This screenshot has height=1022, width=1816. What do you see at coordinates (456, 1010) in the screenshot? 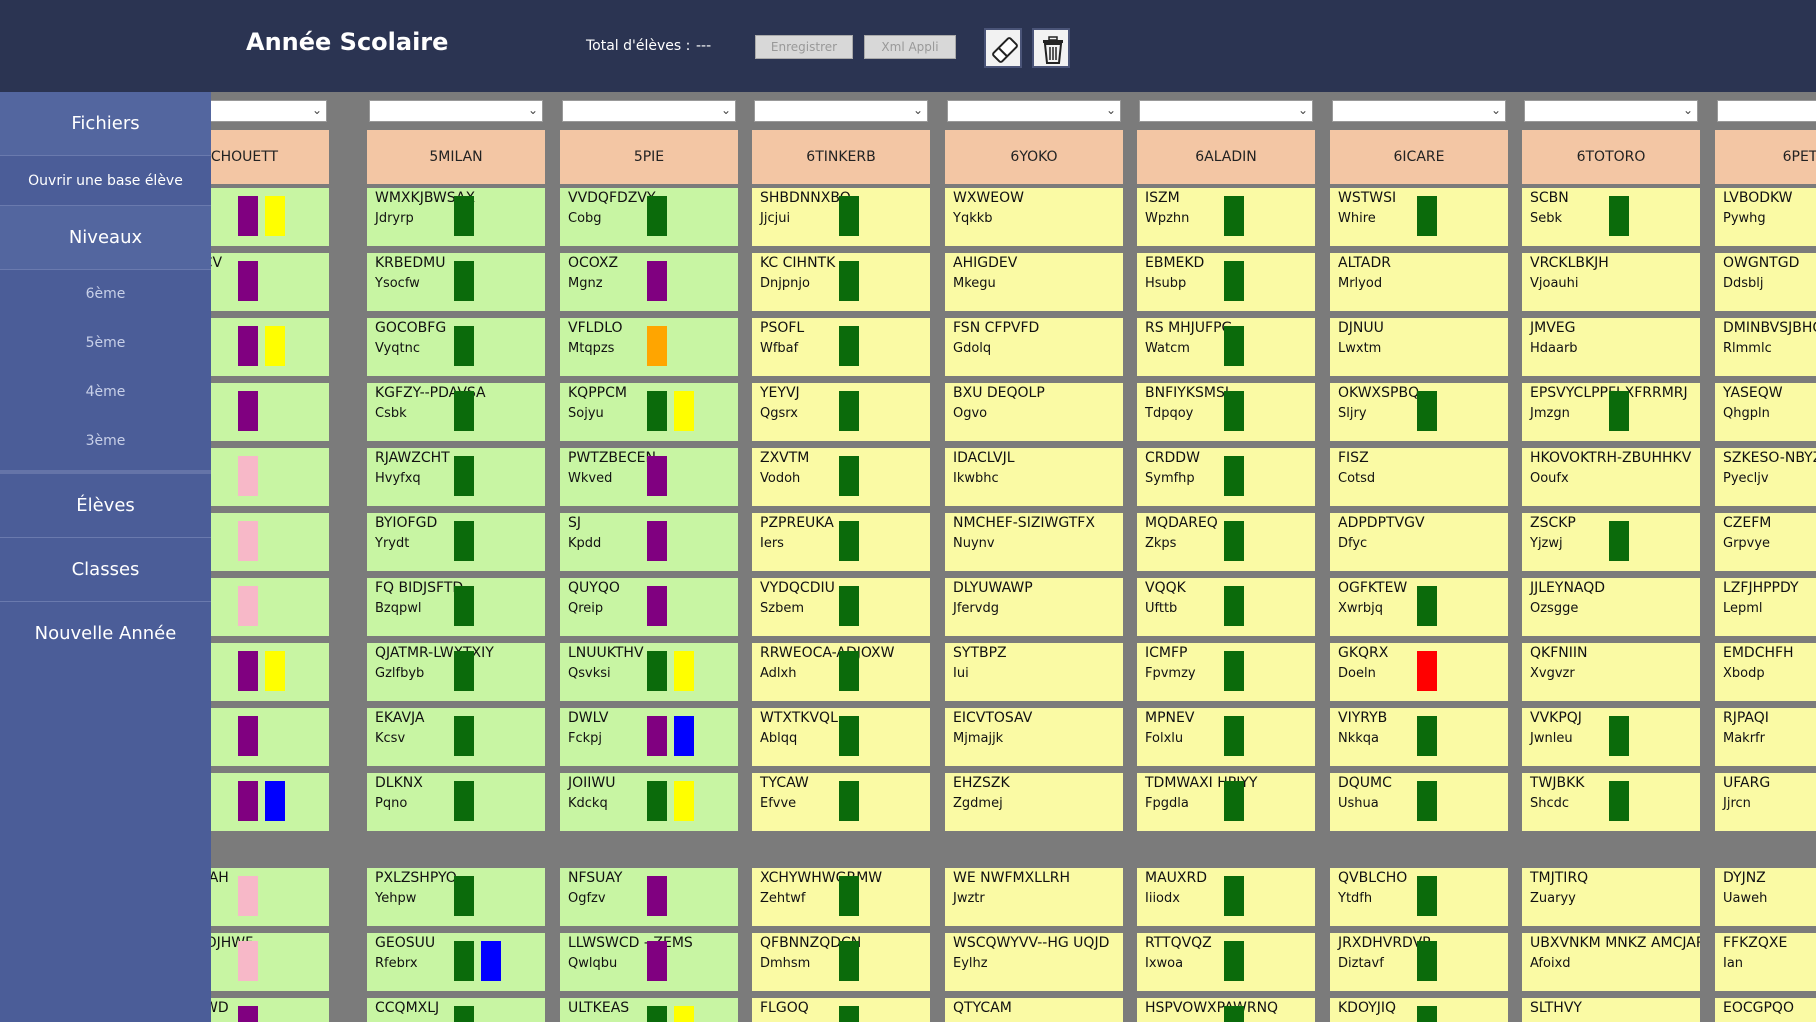
I see `student-card: CCQMXLJ` at bounding box center [456, 1010].